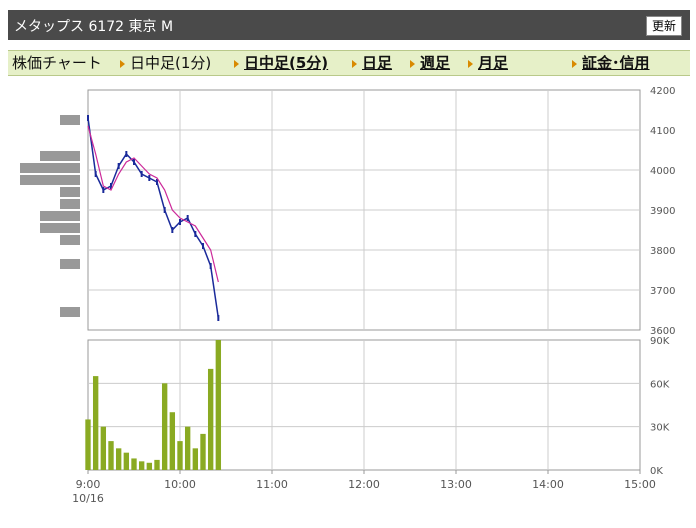 Image resolution: width=696 pixels, height=528 pixels. Describe the element at coordinates (88, 498) in the screenshot. I see `x-date-label: 10/16` at that location.